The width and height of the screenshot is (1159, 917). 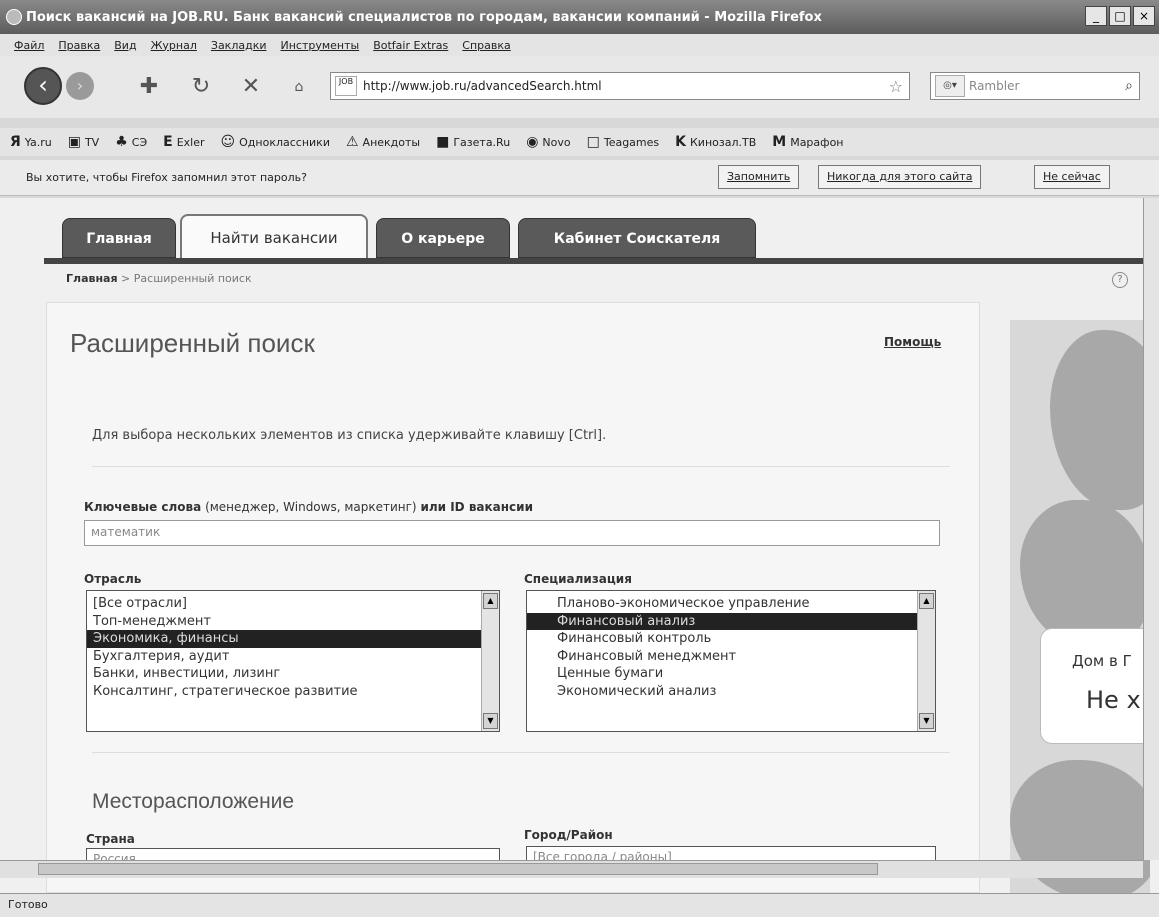 I want to click on industry-scrollbar: ▲ ▼, so click(x=490, y=661).